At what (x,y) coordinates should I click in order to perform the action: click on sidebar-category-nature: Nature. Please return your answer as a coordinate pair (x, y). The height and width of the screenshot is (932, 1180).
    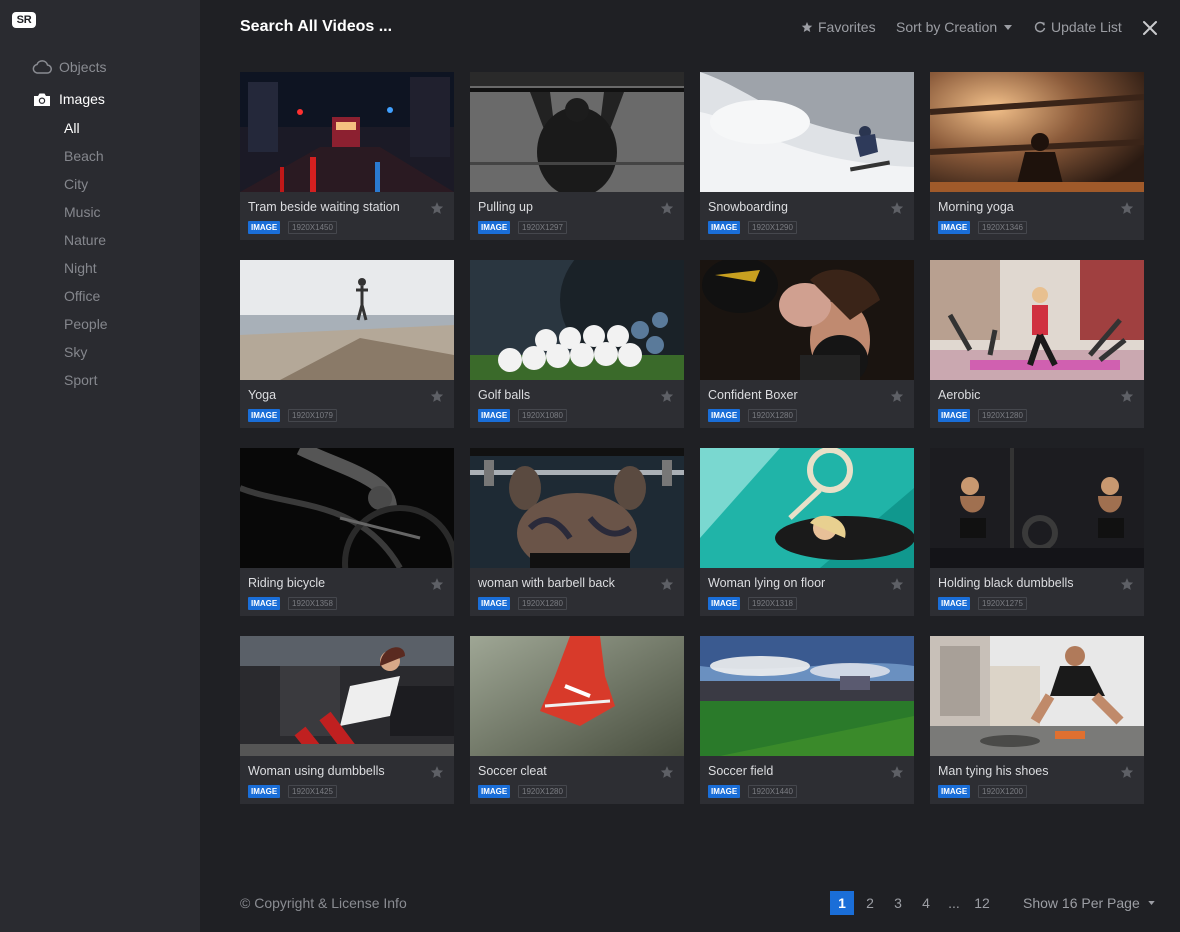
    Looking at the image, I should click on (85, 240).